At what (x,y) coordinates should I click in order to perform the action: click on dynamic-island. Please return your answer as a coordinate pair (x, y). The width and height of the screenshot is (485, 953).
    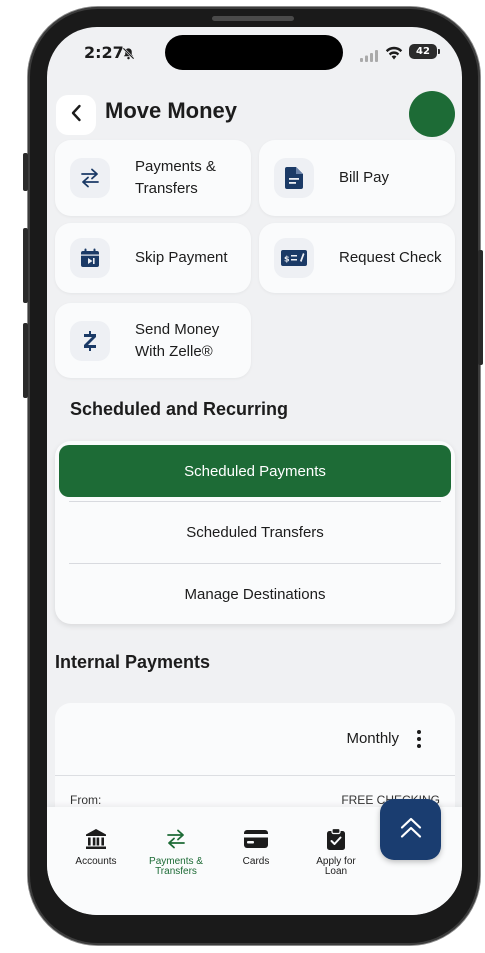
    Looking at the image, I should click on (254, 52).